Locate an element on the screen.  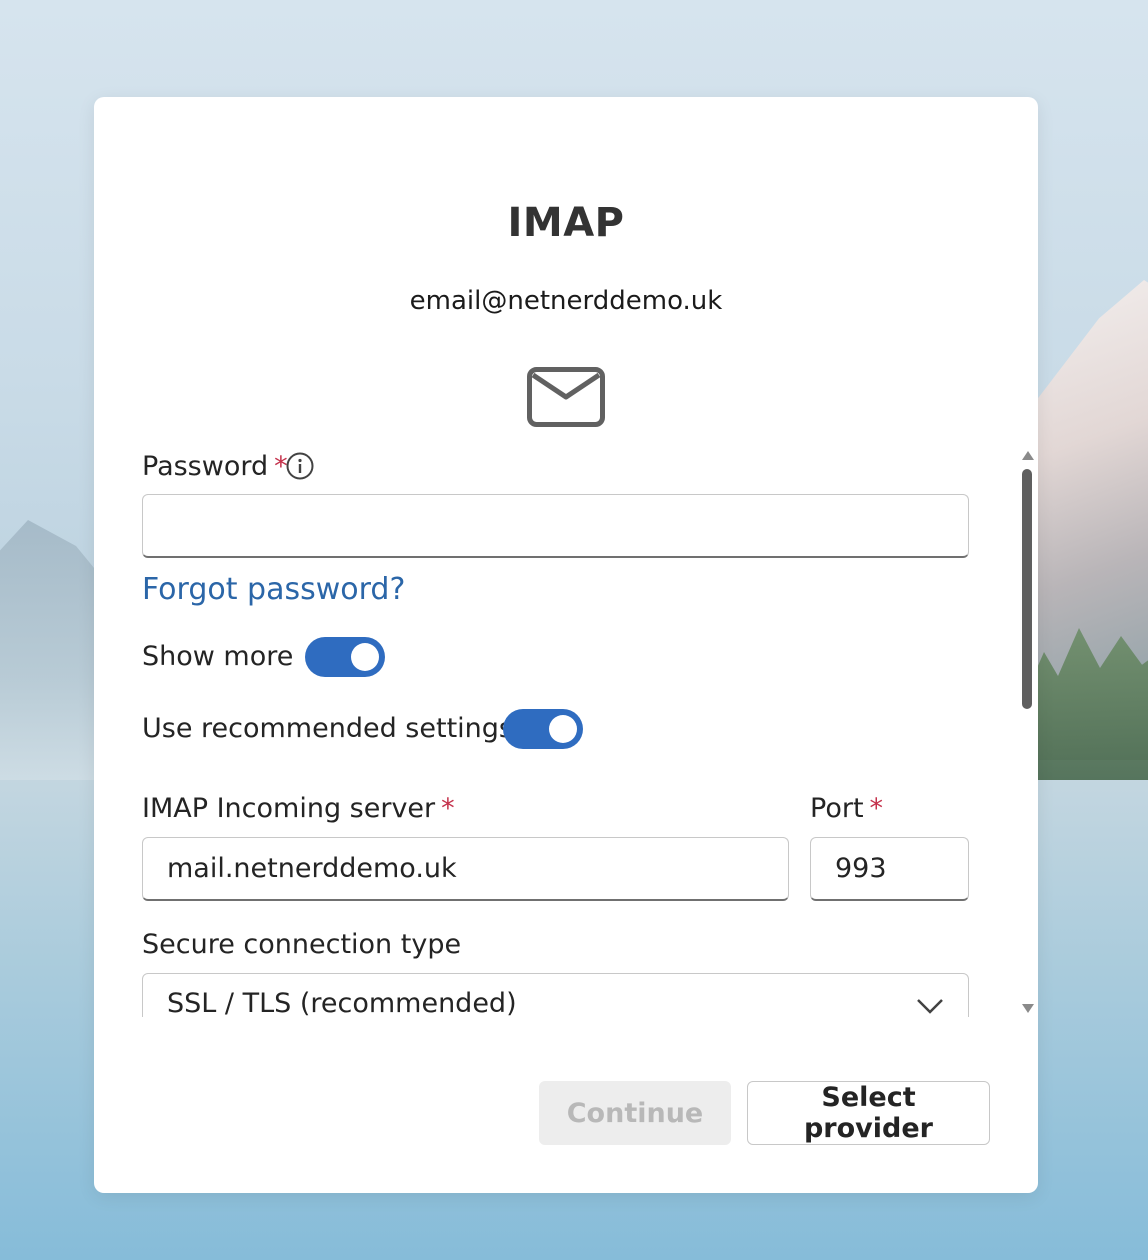
password-input is located at coordinates (555, 526).